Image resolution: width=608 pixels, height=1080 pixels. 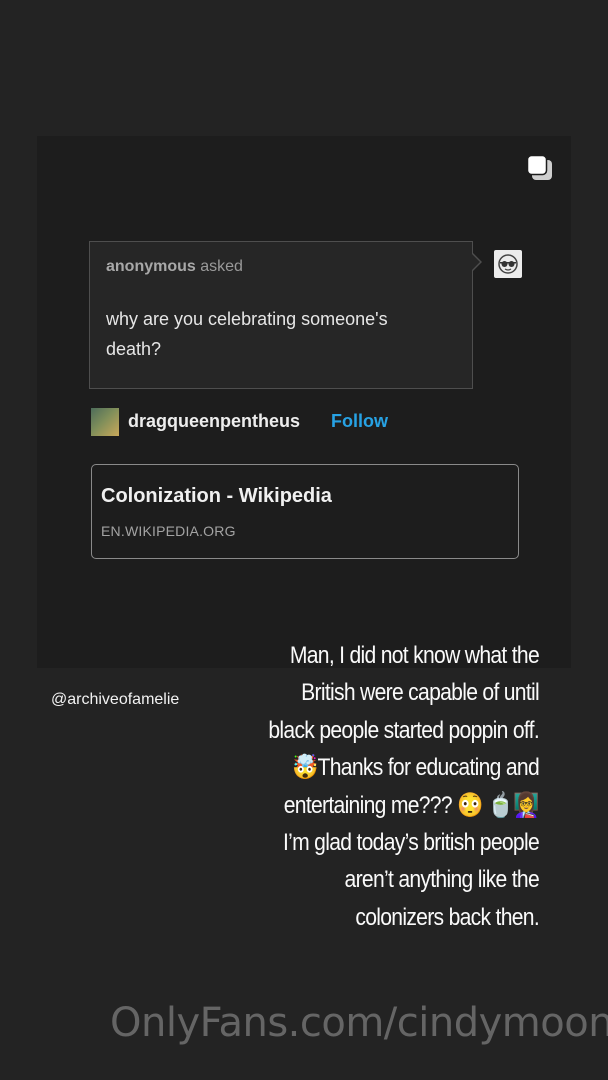 What do you see at coordinates (415, 768) in the screenshot?
I see `caption-line: 🤯Thanks for educating and` at bounding box center [415, 768].